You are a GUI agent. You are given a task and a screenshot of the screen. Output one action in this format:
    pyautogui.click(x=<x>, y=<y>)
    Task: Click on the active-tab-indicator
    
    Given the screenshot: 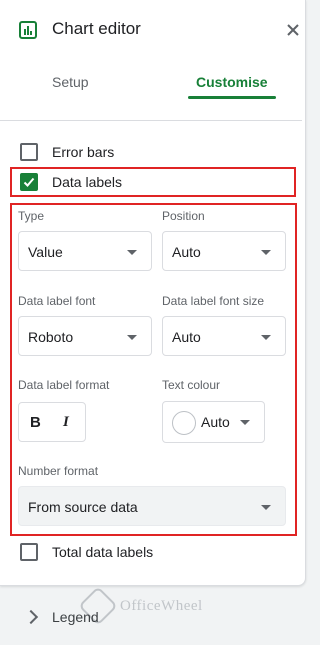 What is the action you would take?
    pyautogui.click(x=232, y=97)
    